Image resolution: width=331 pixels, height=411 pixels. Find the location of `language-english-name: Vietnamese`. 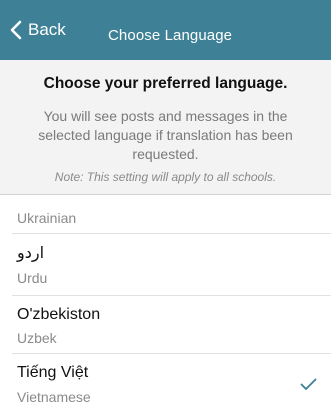

language-english-name: Vietnamese is located at coordinates (54, 397).